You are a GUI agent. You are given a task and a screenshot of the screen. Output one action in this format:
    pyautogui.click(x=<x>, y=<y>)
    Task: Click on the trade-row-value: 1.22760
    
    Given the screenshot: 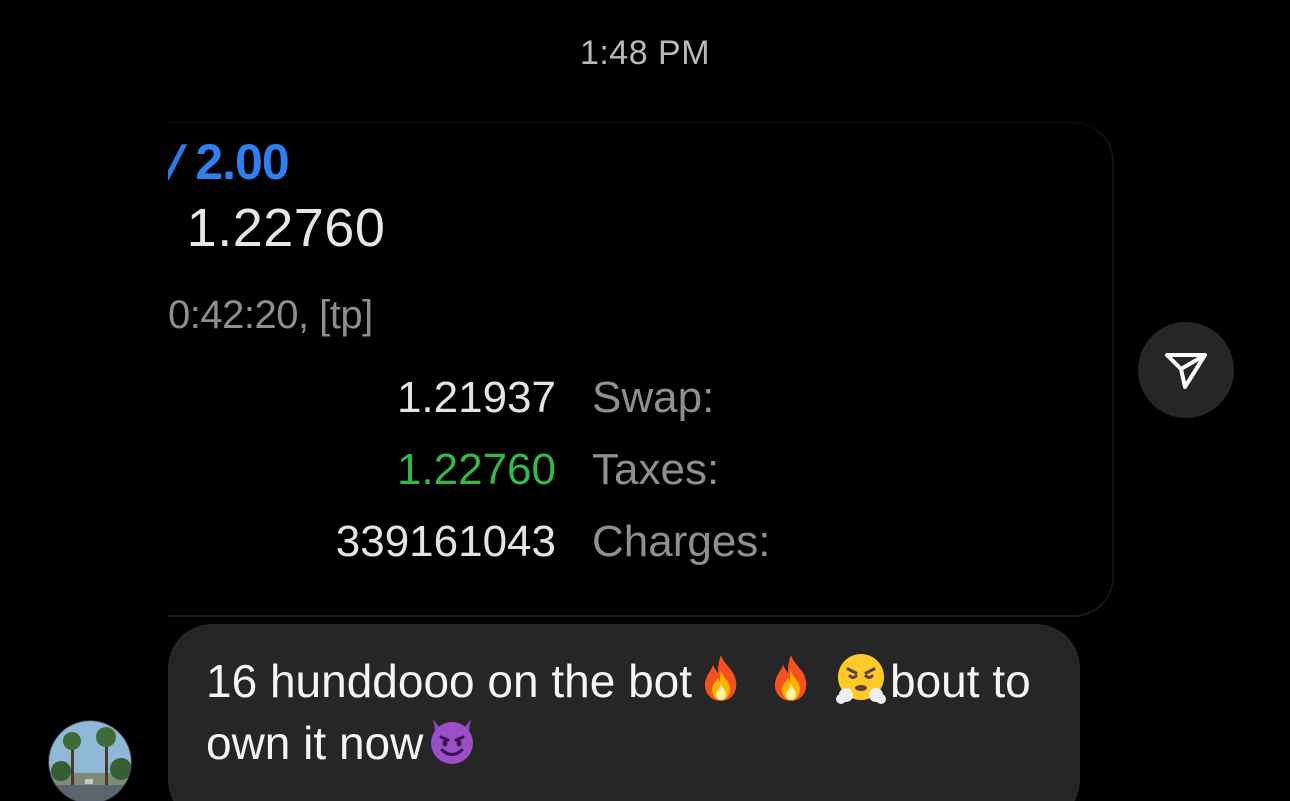 What is the action you would take?
    pyautogui.click(x=476, y=469)
    